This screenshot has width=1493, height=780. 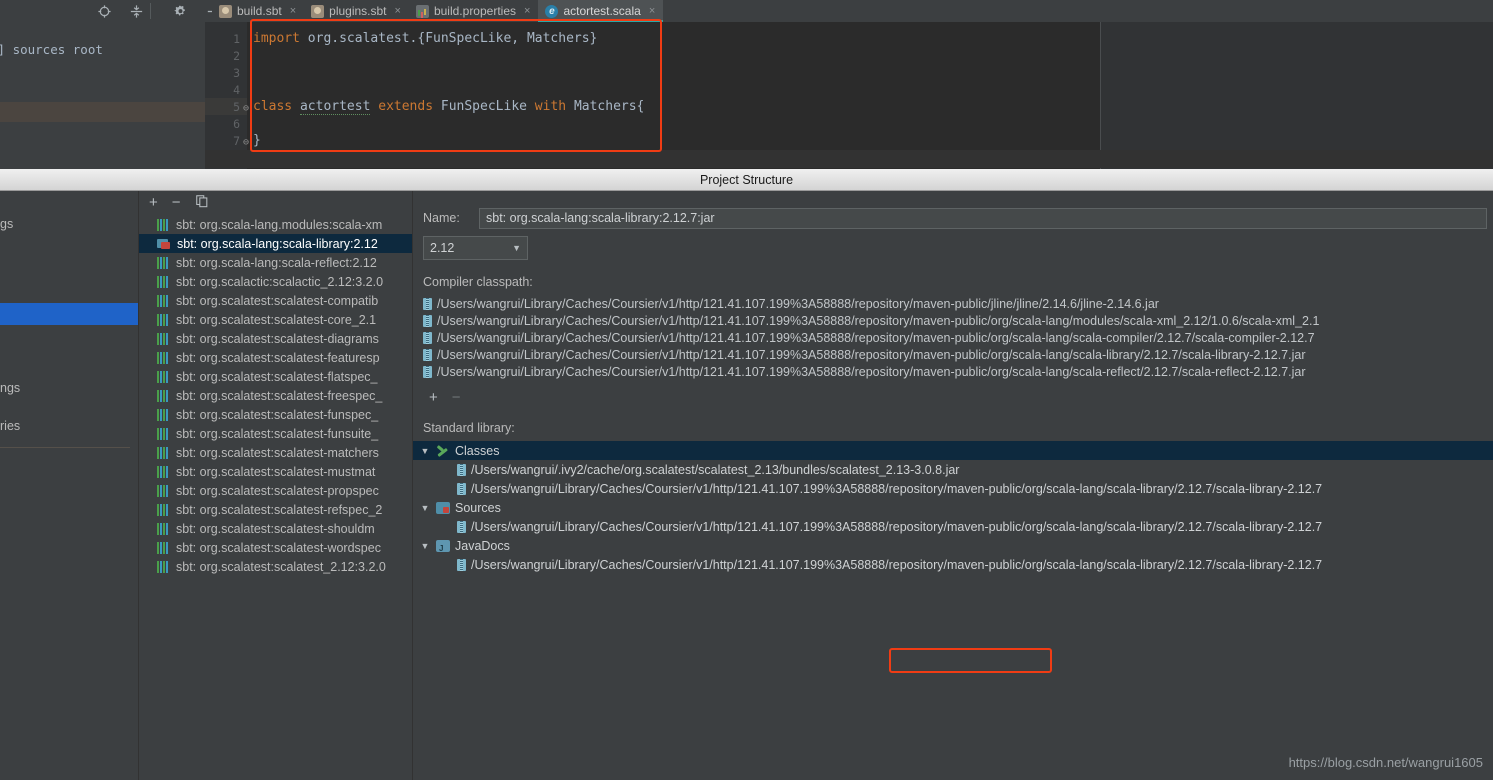 What do you see at coordinates (456, 397) in the screenshot?
I see `remove-classpath-button: −` at bounding box center [456, 397].